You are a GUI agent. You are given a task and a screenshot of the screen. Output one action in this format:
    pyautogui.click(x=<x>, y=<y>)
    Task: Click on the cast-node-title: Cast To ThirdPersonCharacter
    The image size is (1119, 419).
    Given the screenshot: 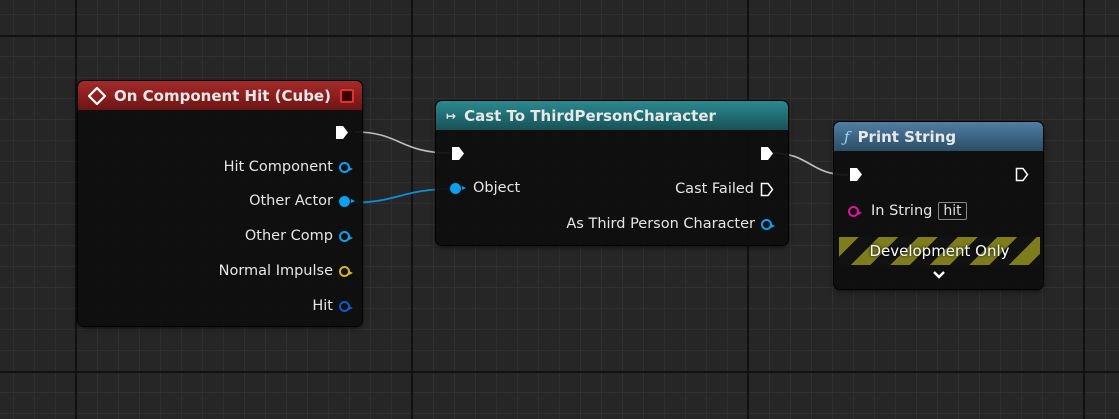 What is the action you would take?
    pyautogui.click(x=590, y=115)
    